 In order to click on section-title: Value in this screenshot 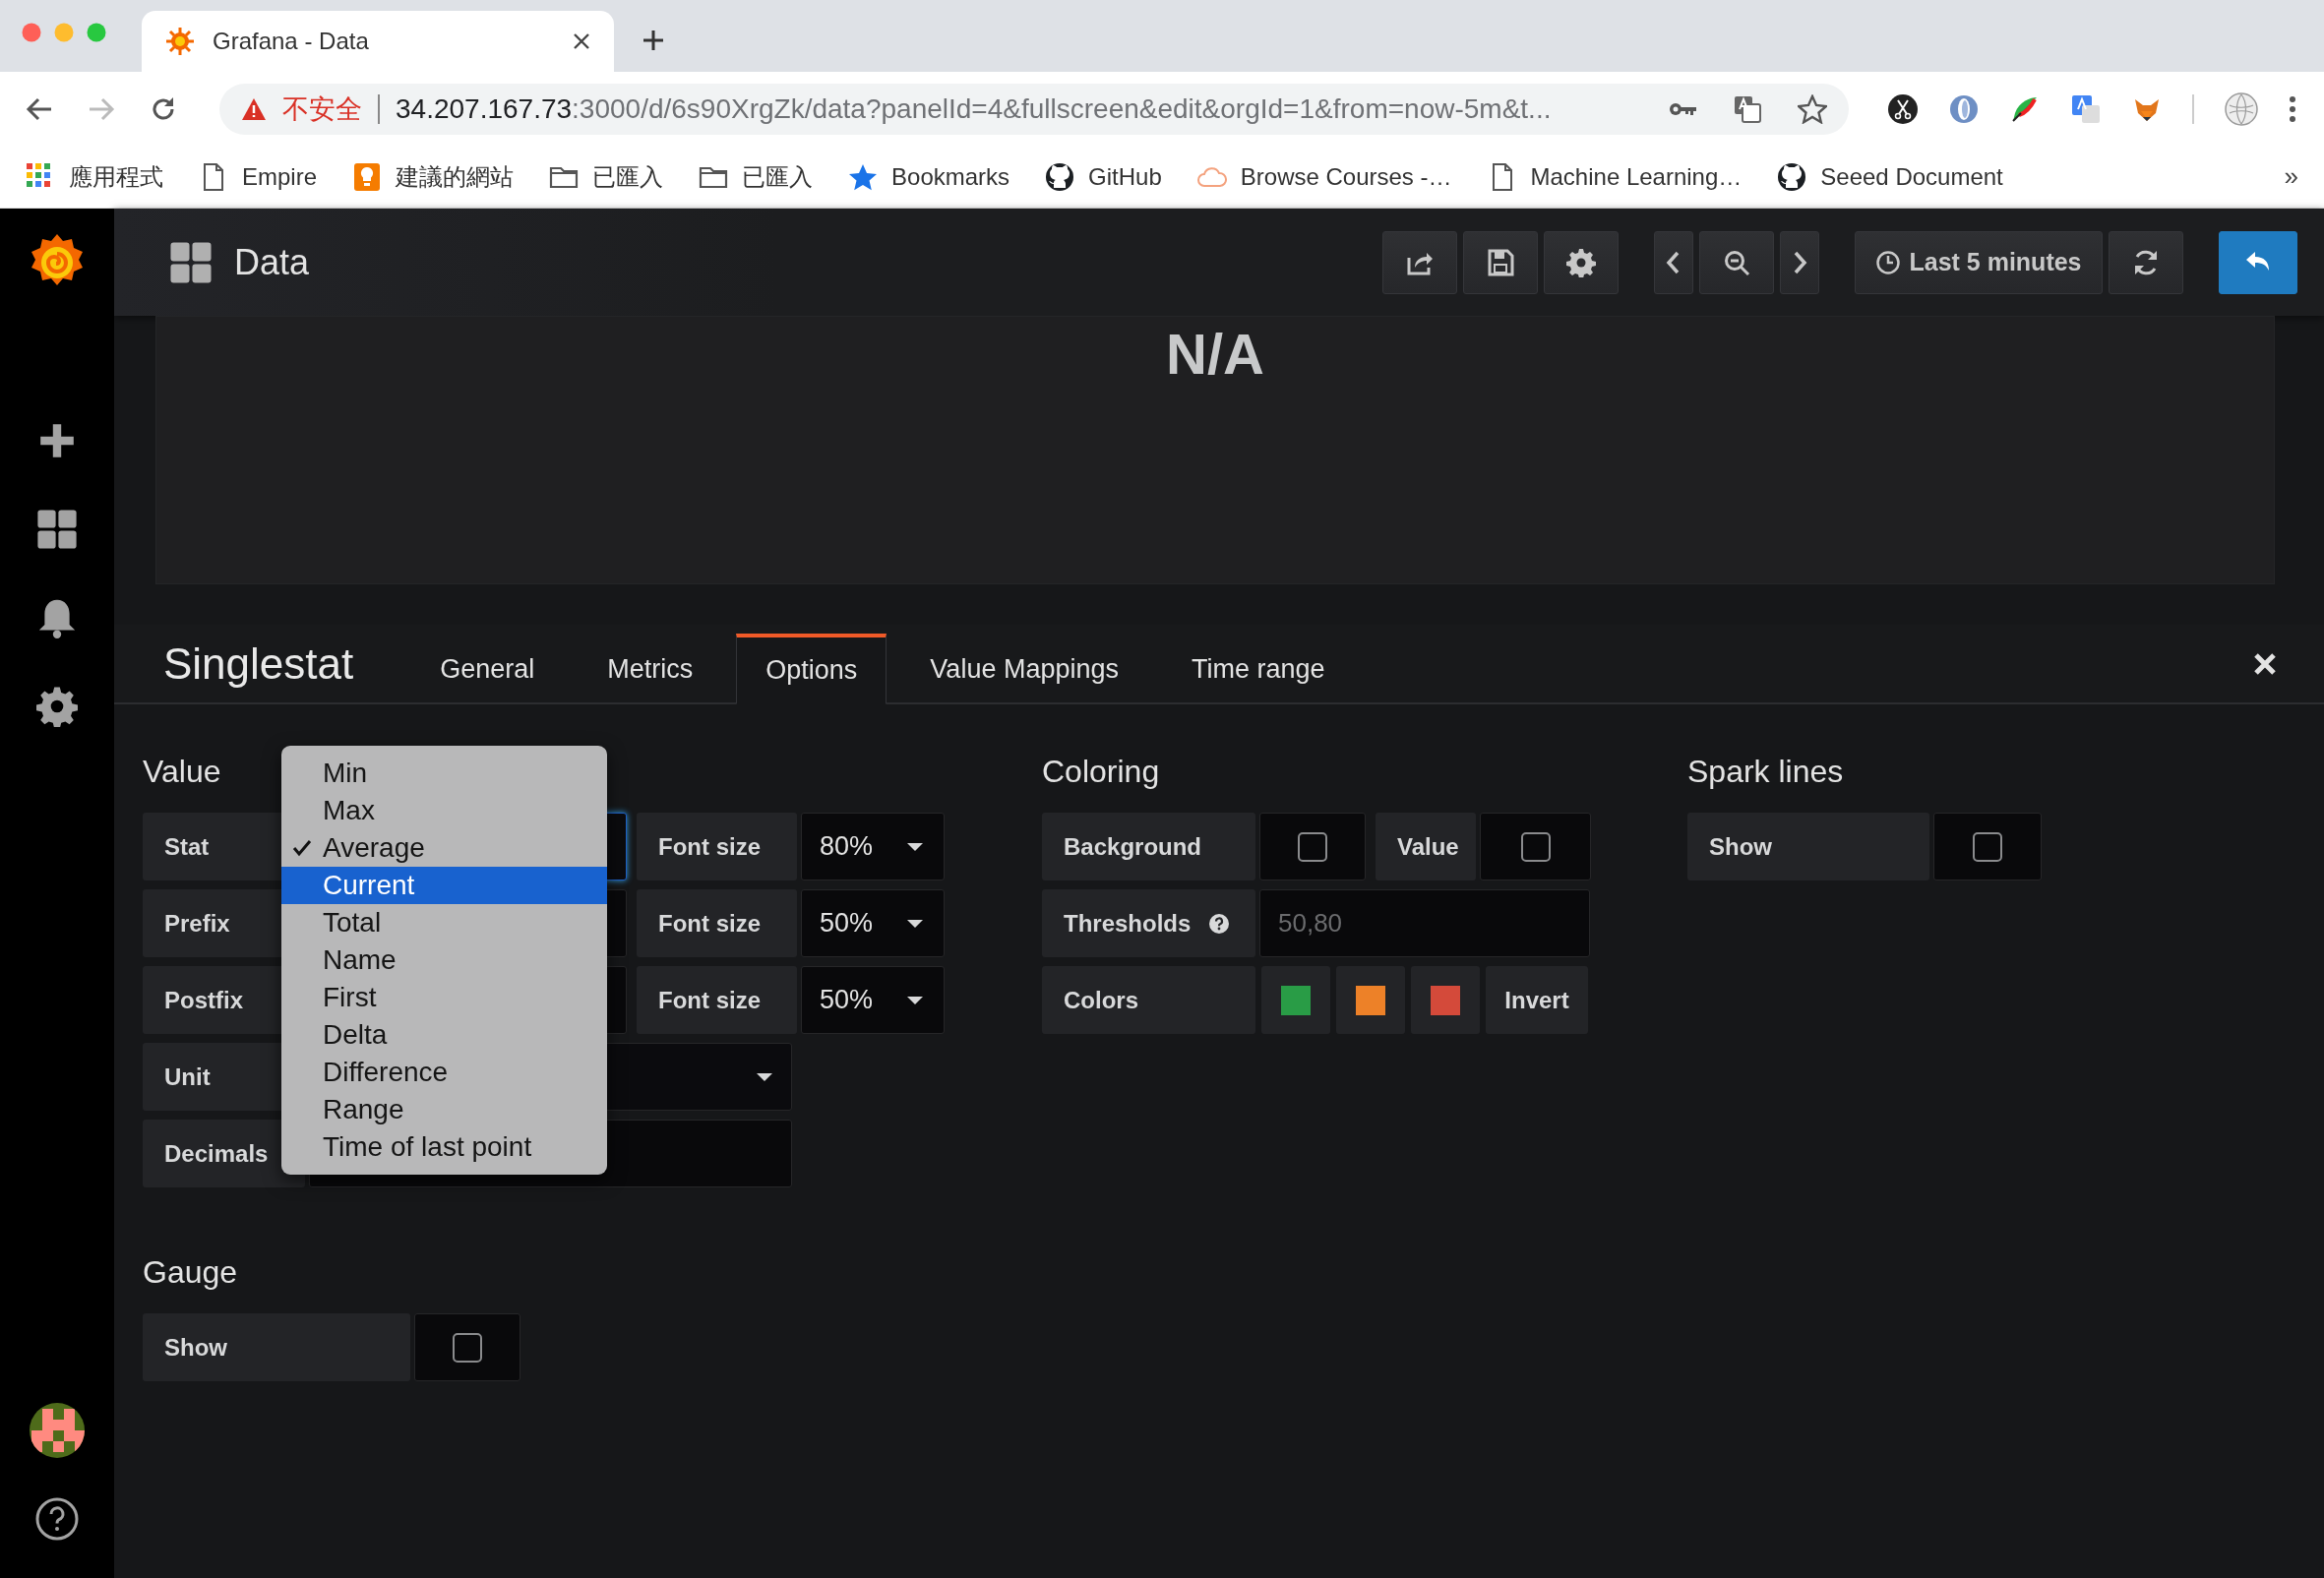, I will do `click(182, 772)`.